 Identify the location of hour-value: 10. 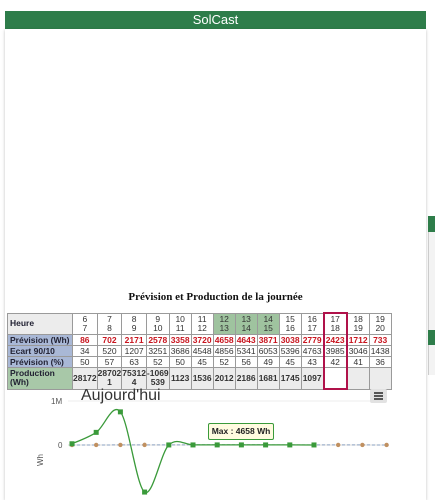
(158, 327).